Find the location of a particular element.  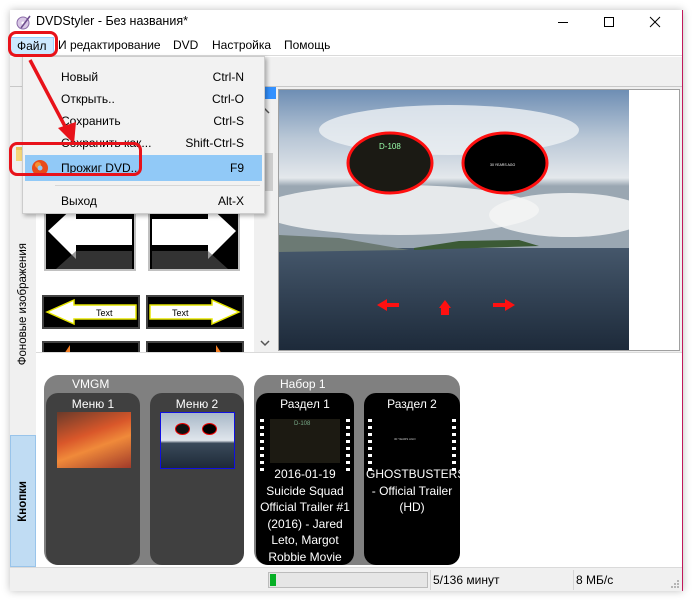

close-icon is located at coordinates (655, 22).